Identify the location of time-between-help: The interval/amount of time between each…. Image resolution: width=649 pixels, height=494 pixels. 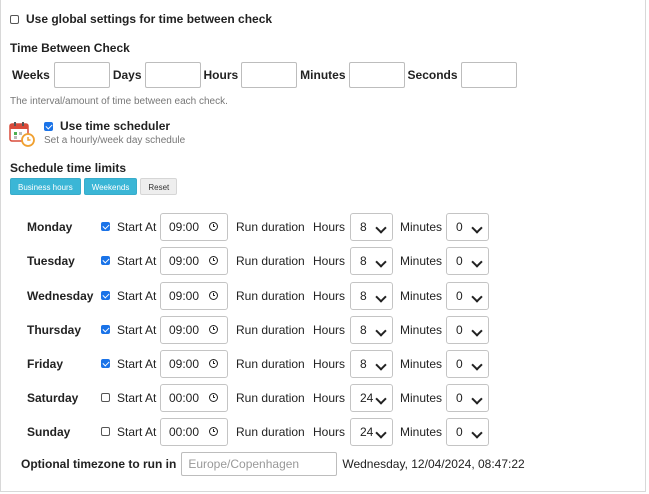
(119, 101).